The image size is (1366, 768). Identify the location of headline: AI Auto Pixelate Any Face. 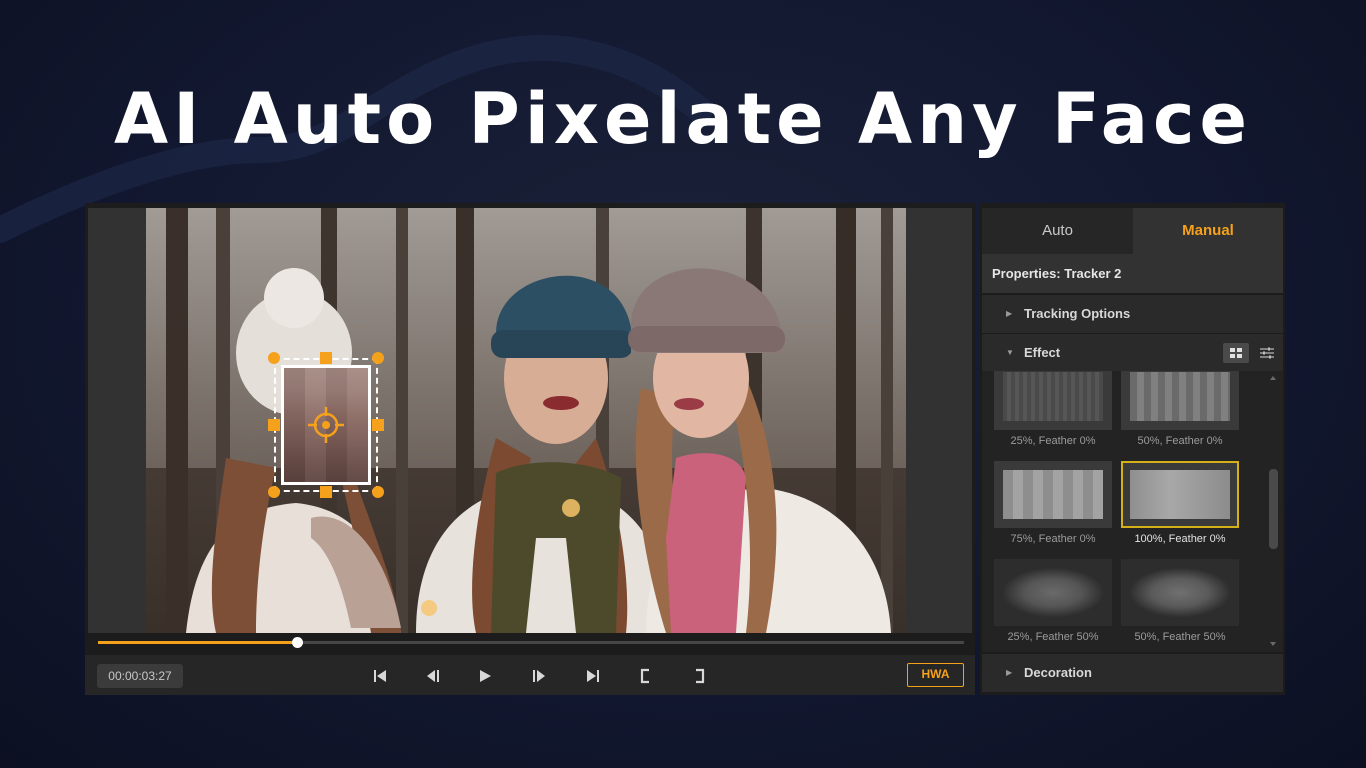
(683, 119).